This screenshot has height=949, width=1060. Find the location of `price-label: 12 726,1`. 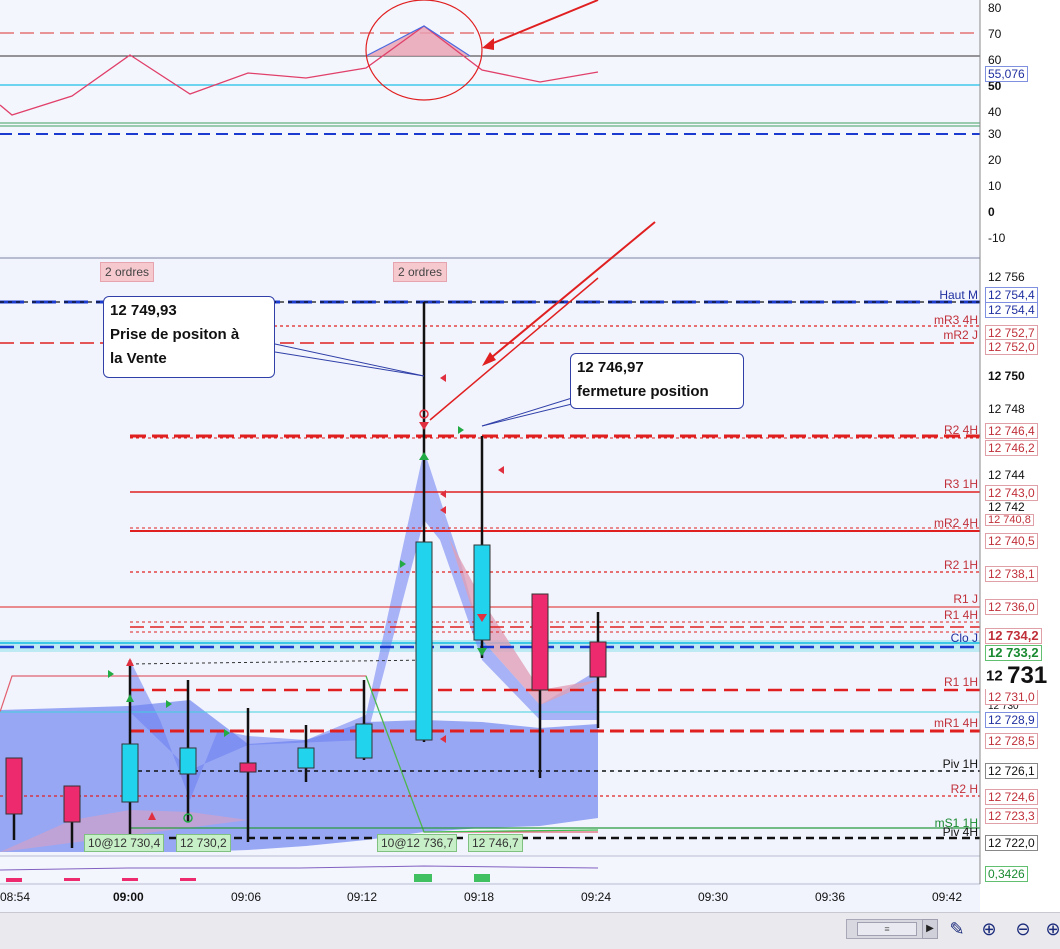

price-label: 12 726,1 is located at coordinates (1011, 771).